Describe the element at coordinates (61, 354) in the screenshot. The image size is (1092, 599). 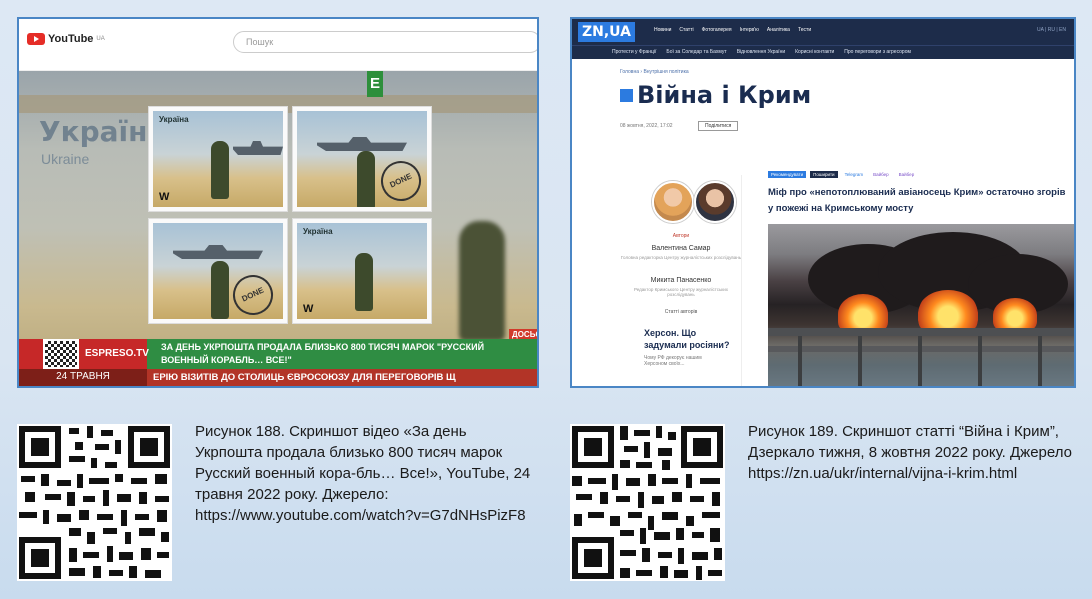
I see `small-qr-icon` at that location.